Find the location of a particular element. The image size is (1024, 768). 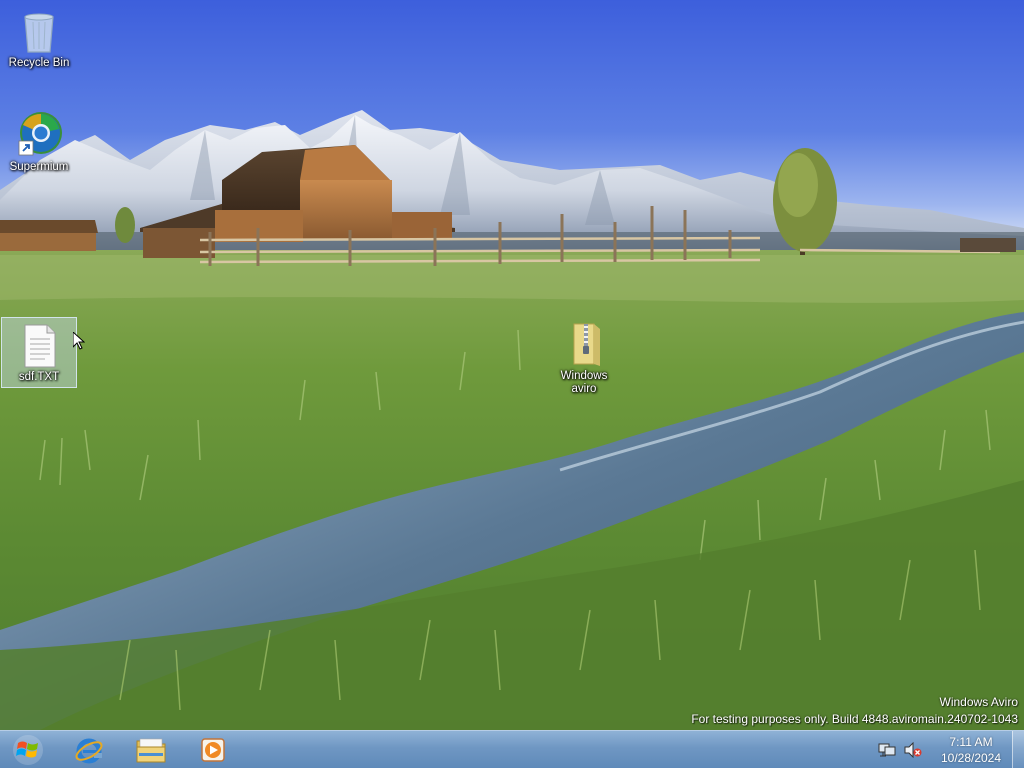

media-player-icon is located at coordinates (213, 749).